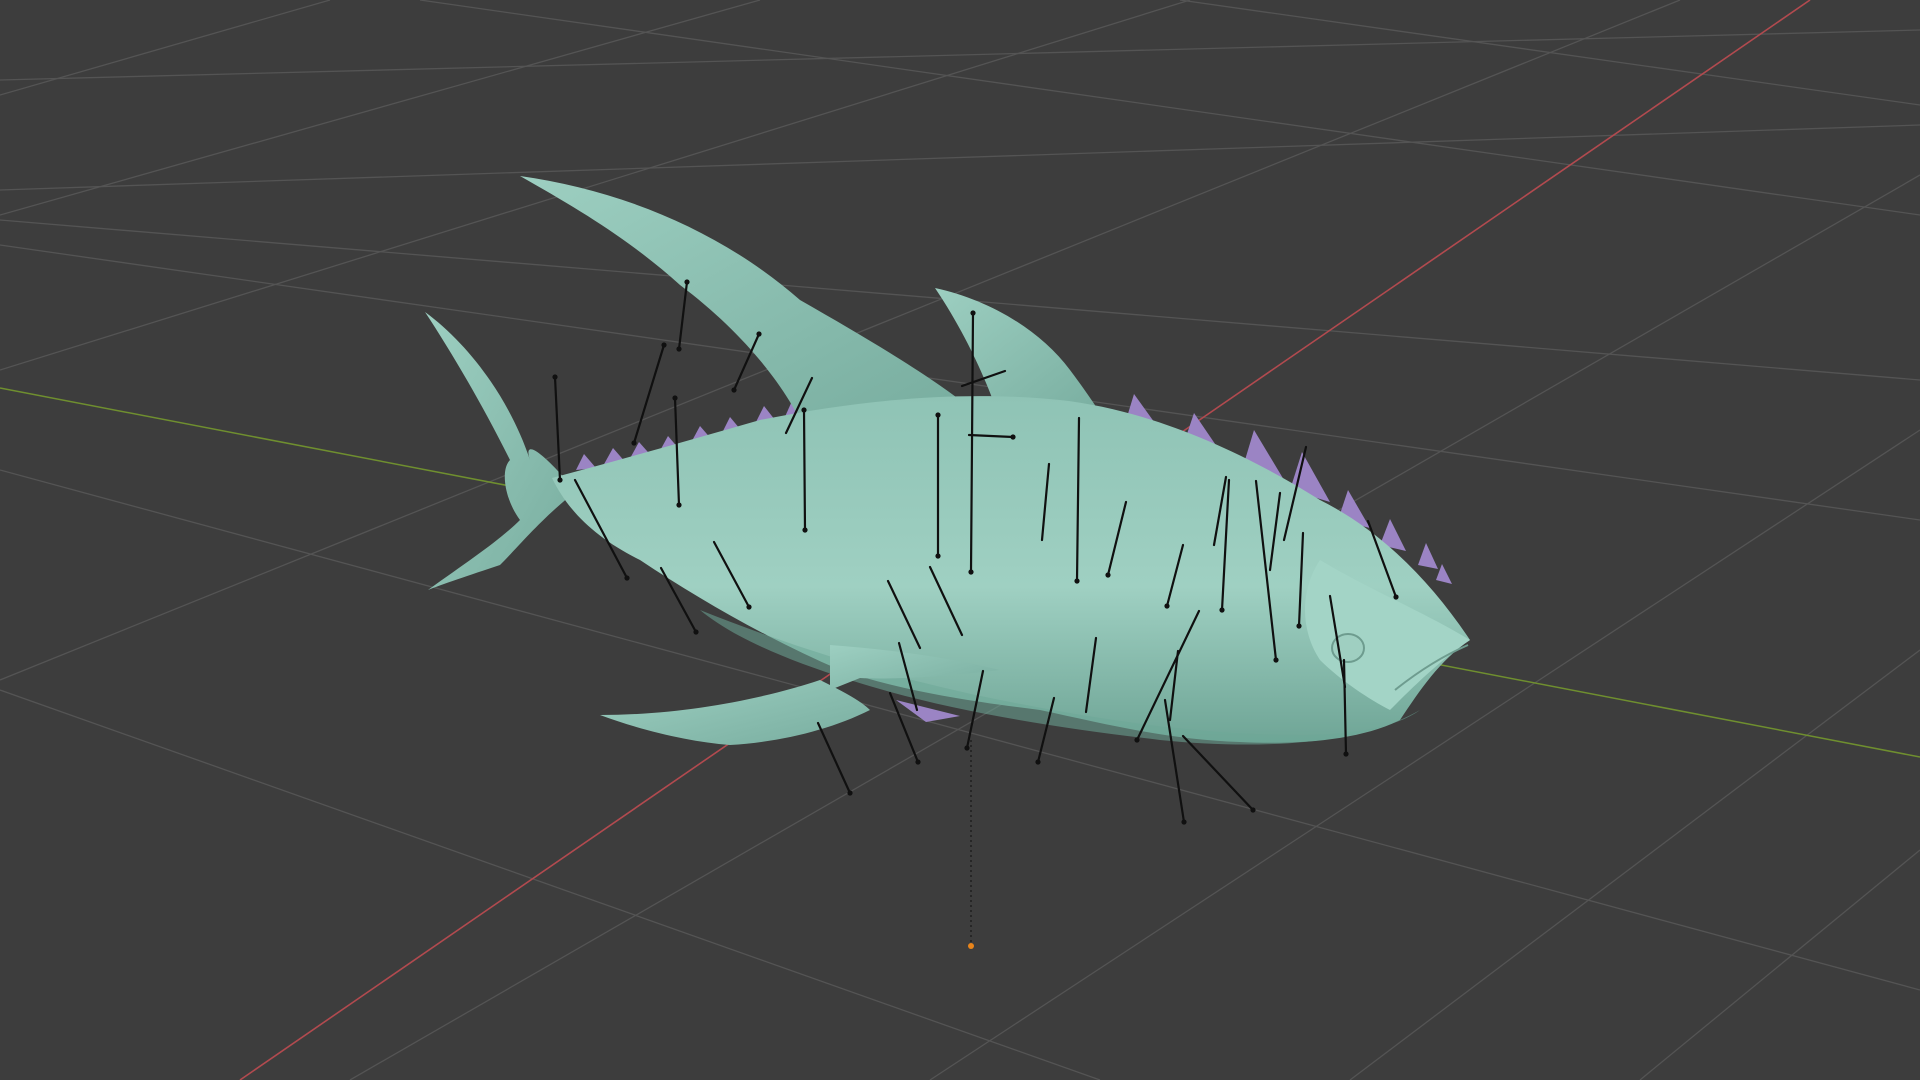 The height and width of the screenshot is (1080, 1920). Describe the element at coordinates (971, 946) in the screenshot. I see `object-origin-icon` at that location.